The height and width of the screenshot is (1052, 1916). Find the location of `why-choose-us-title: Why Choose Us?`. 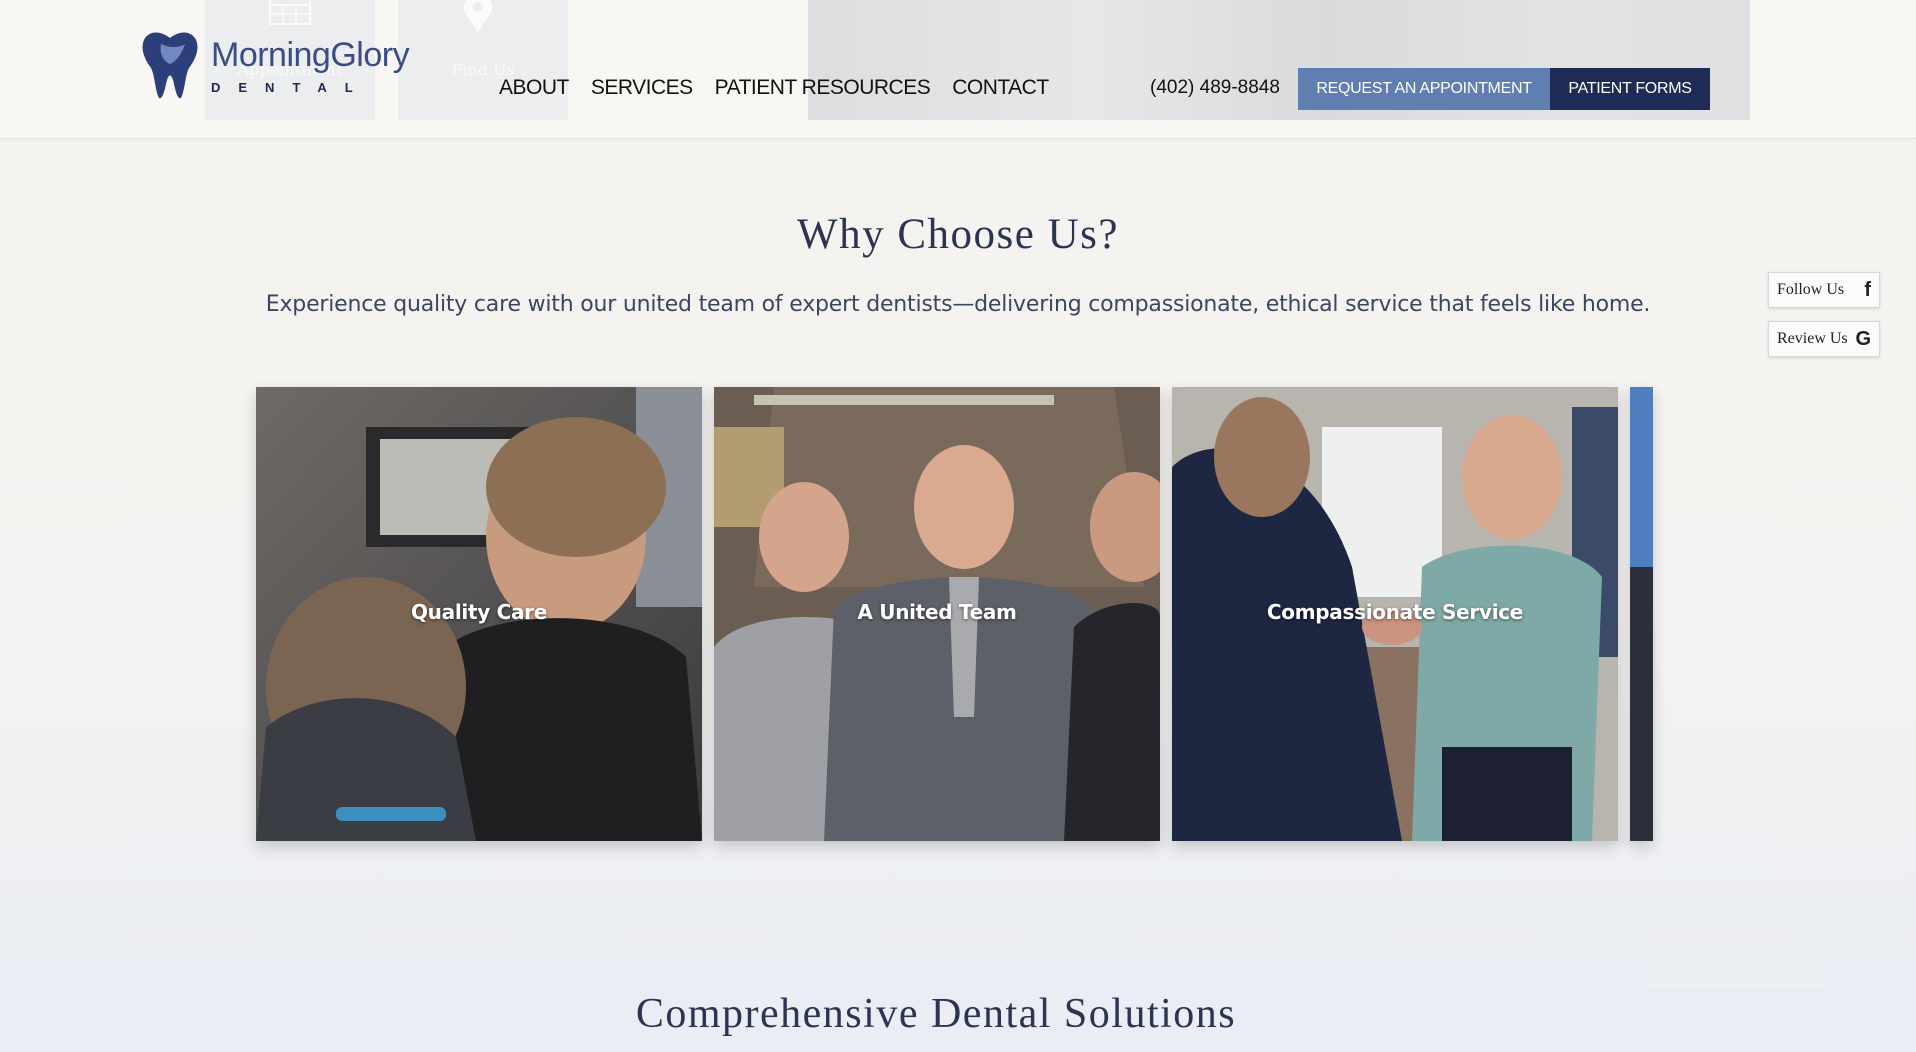

why-choose-us-title: Why Choose Us? is located at coordinates (958, 234).